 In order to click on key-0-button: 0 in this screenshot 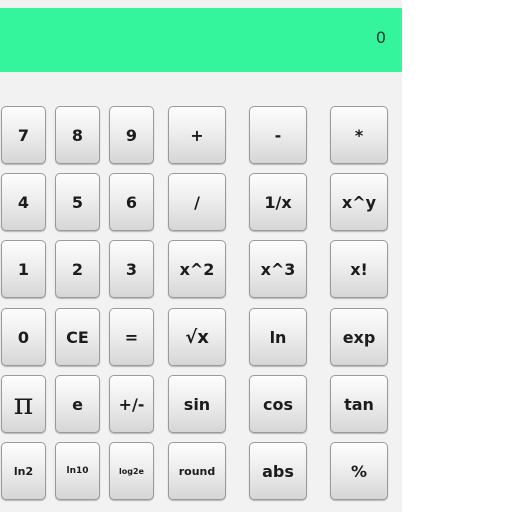, I will do `click(23, 337)`.